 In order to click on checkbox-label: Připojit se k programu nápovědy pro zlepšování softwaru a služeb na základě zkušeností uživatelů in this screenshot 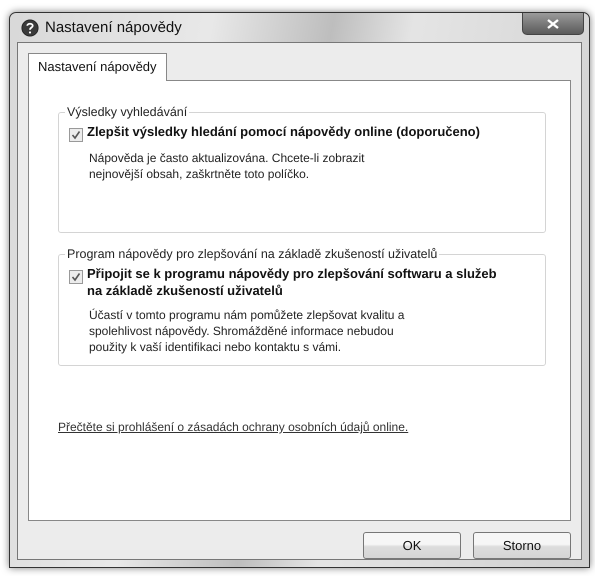, I will do `click(292, 282)`.